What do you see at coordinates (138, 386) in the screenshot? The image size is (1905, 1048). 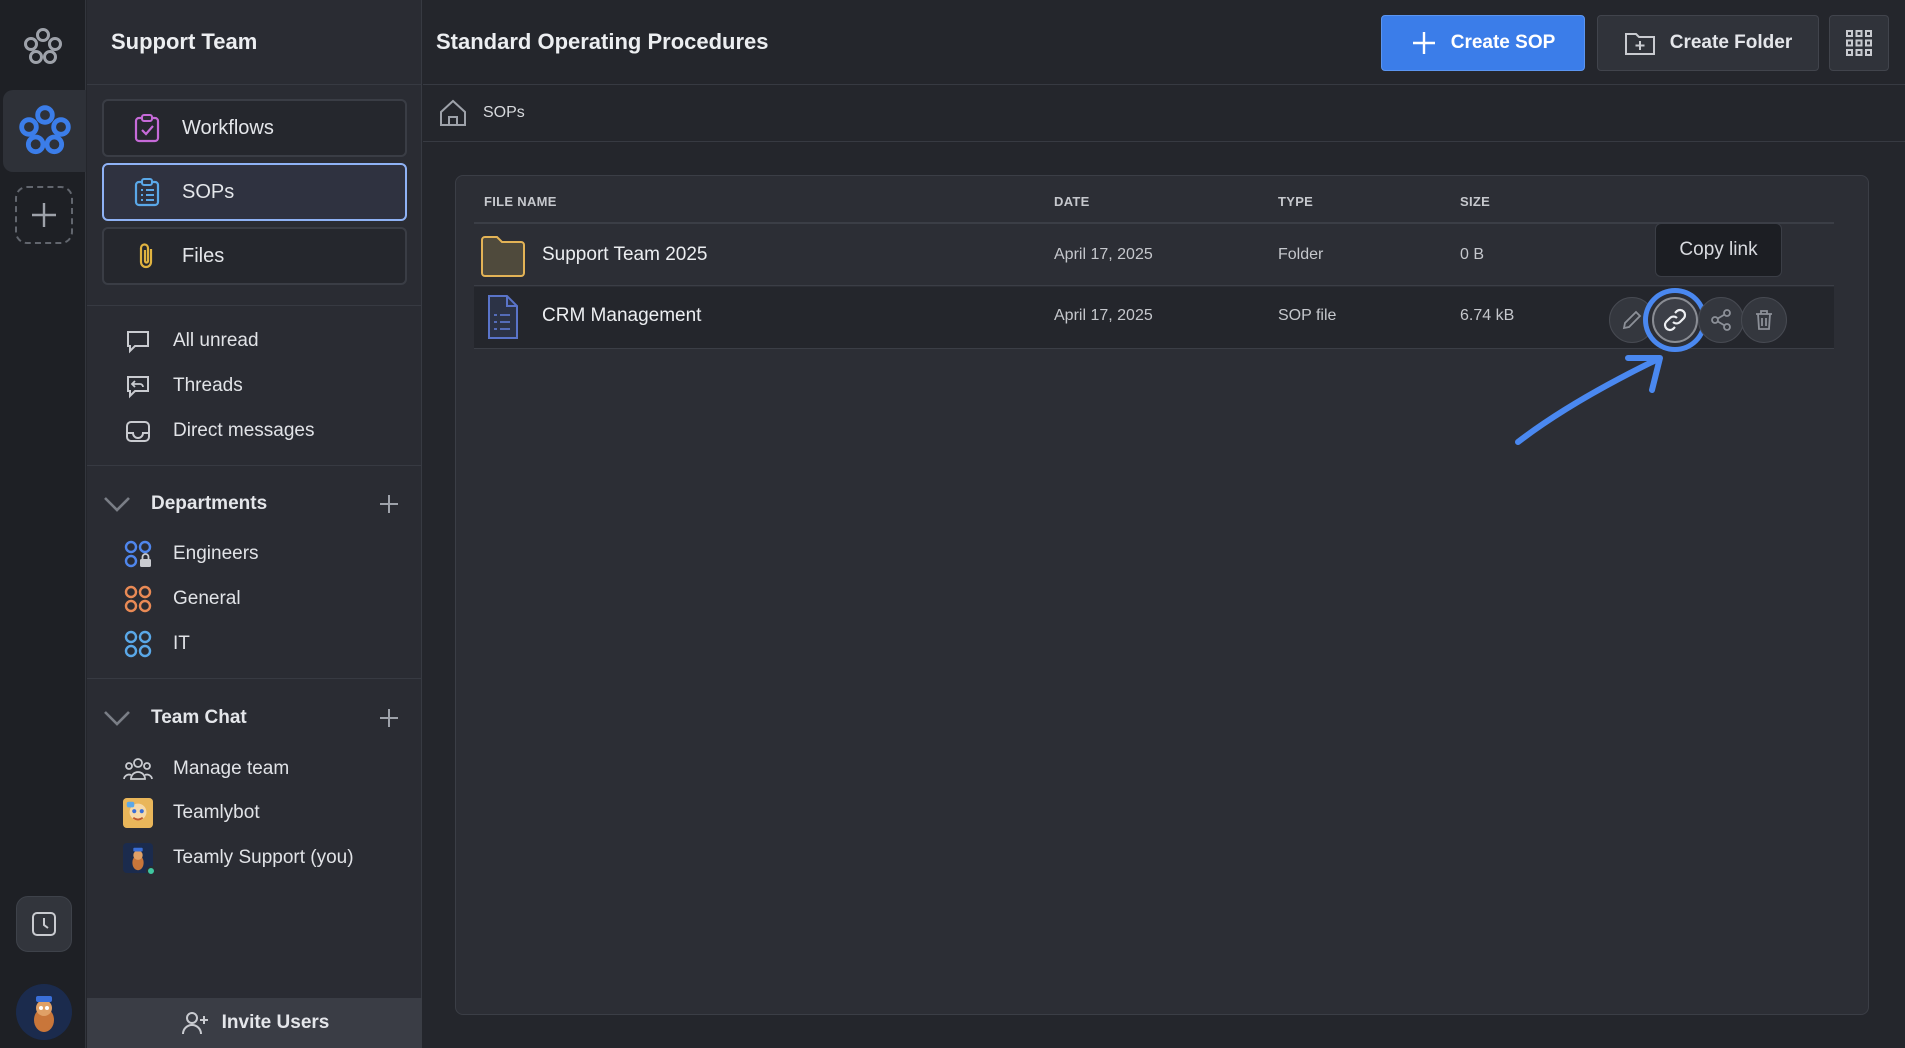 I see `thread-reply-icon` at bounding box center [138, 386].